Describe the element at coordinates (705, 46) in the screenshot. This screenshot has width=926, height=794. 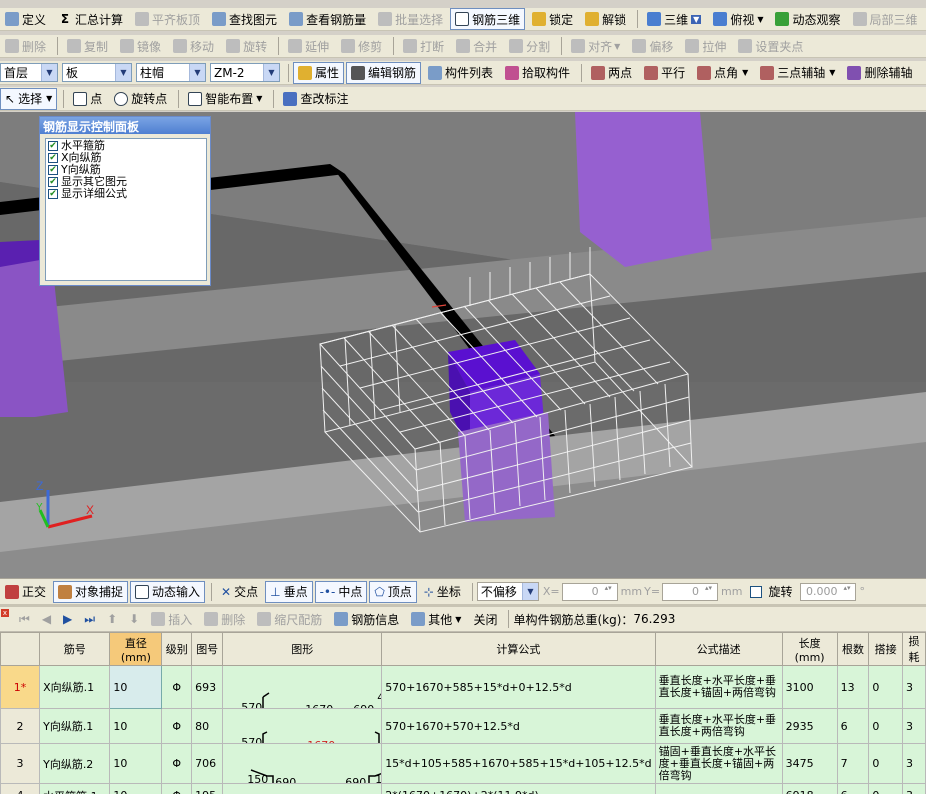
I see `stretch-button: 拉伸` at that location.